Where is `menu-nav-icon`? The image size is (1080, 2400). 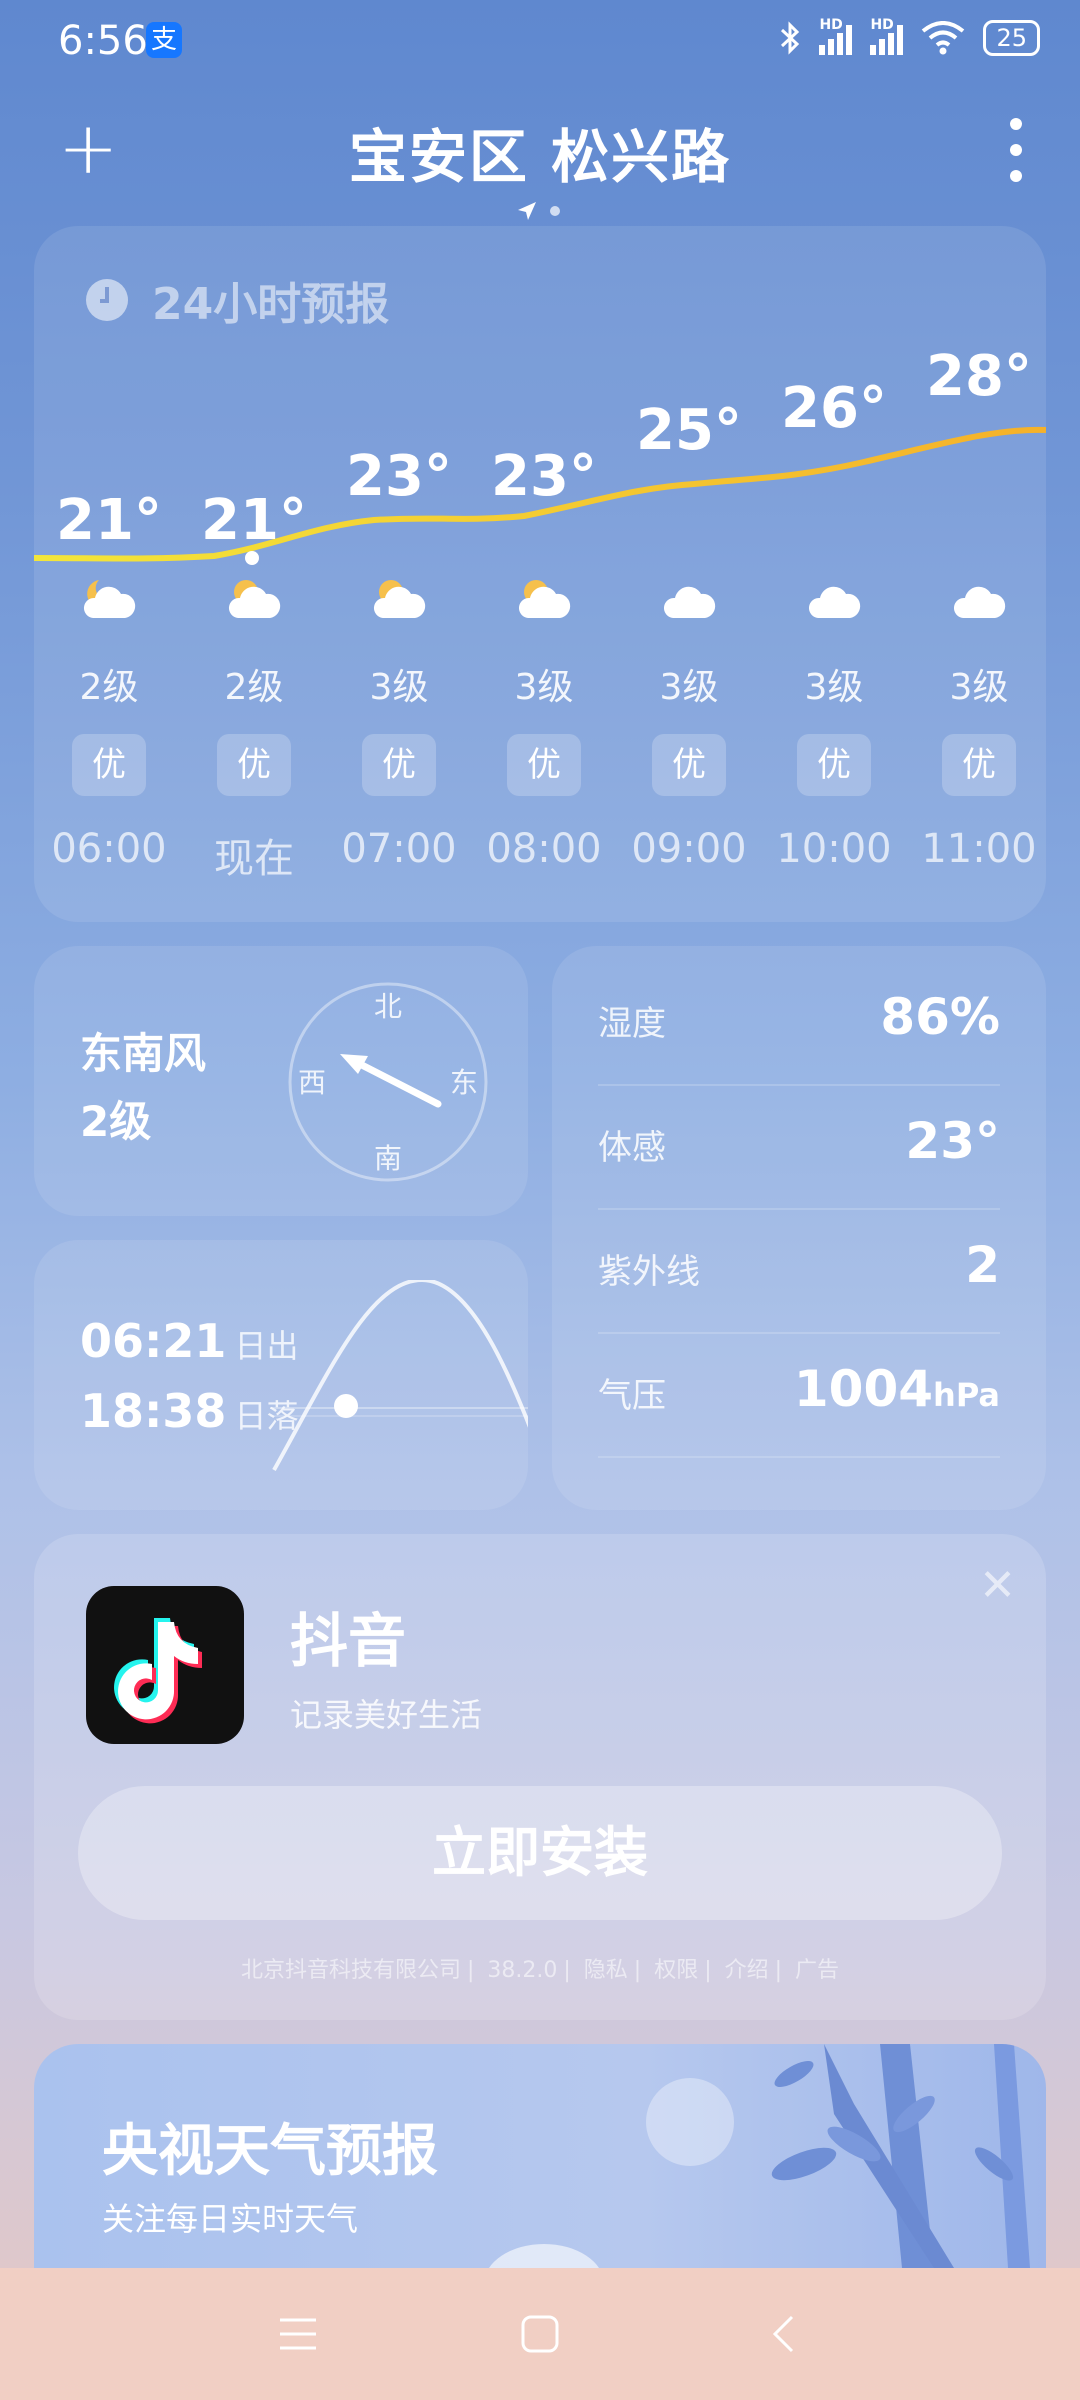 menu-nav-icon is located at coordinates (298, 2334).